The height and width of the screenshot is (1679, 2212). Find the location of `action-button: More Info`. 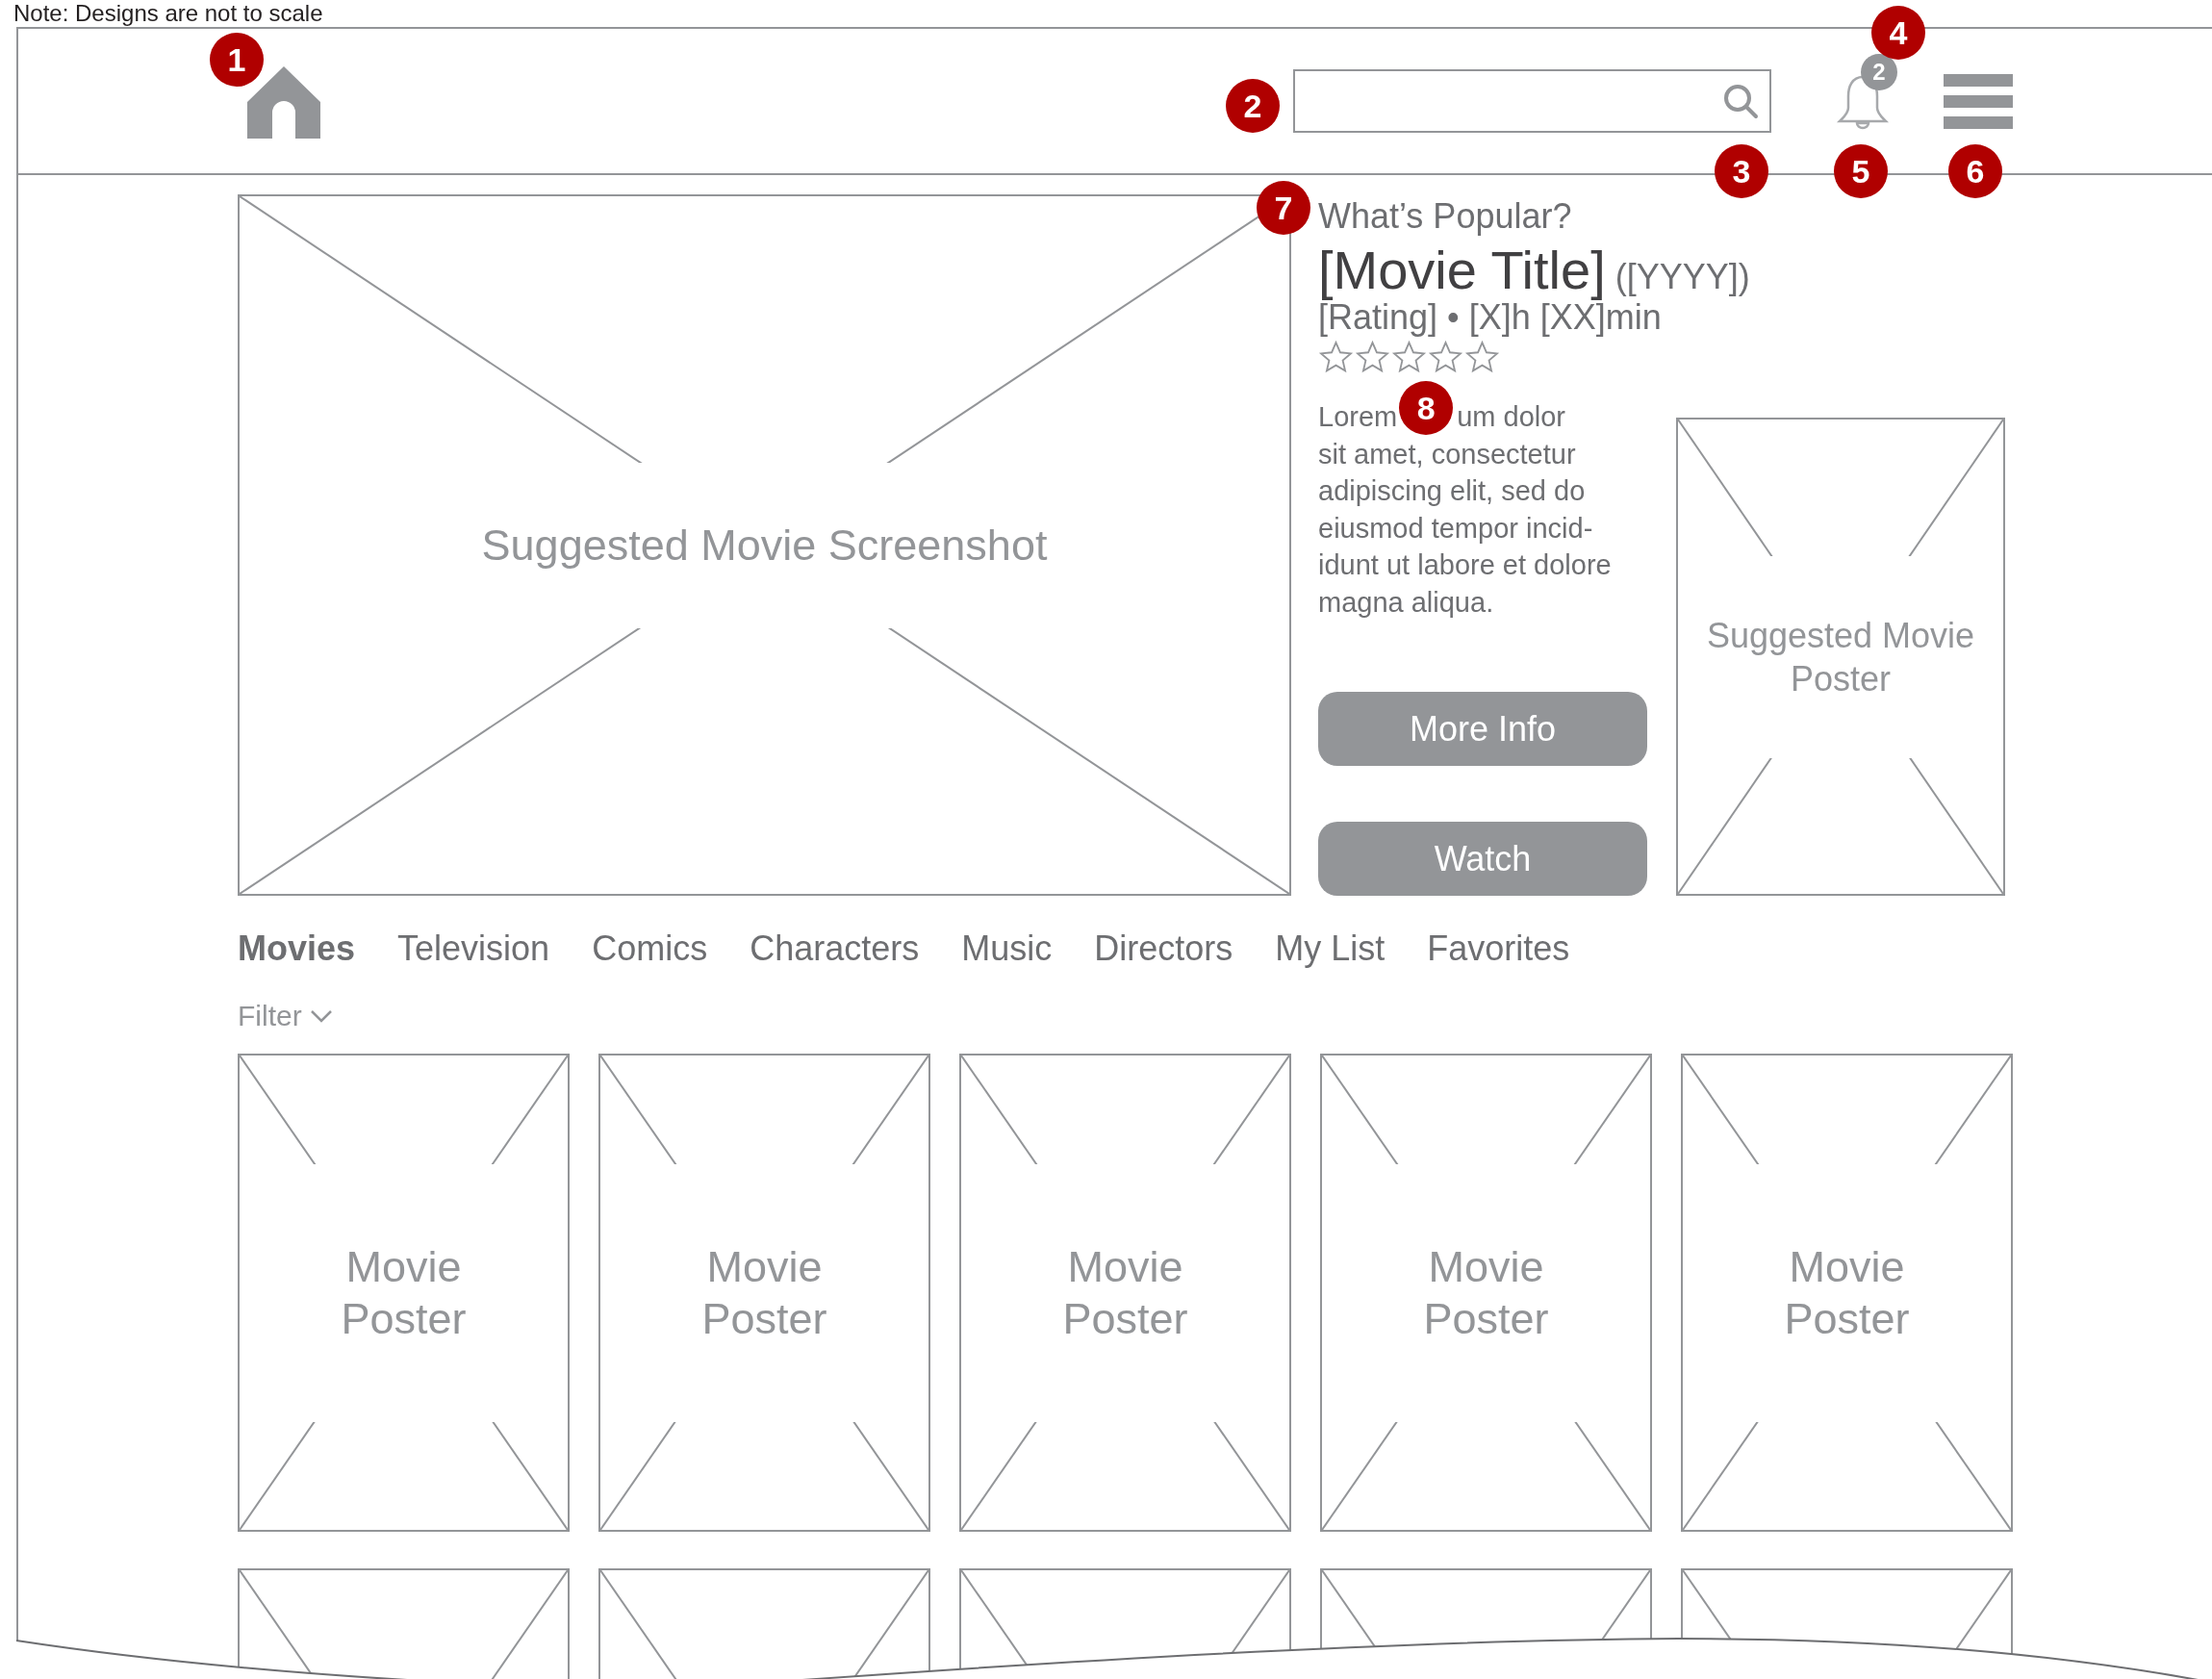

action-button: More Info is located at coordinates (1482, 729).